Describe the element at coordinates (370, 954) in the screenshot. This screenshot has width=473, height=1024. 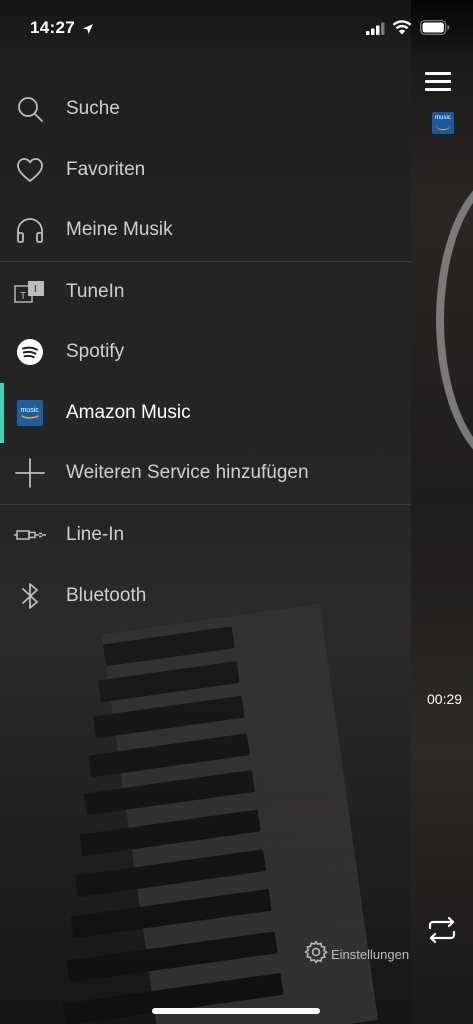
I see `settings-label: Einstellungen` at that location.